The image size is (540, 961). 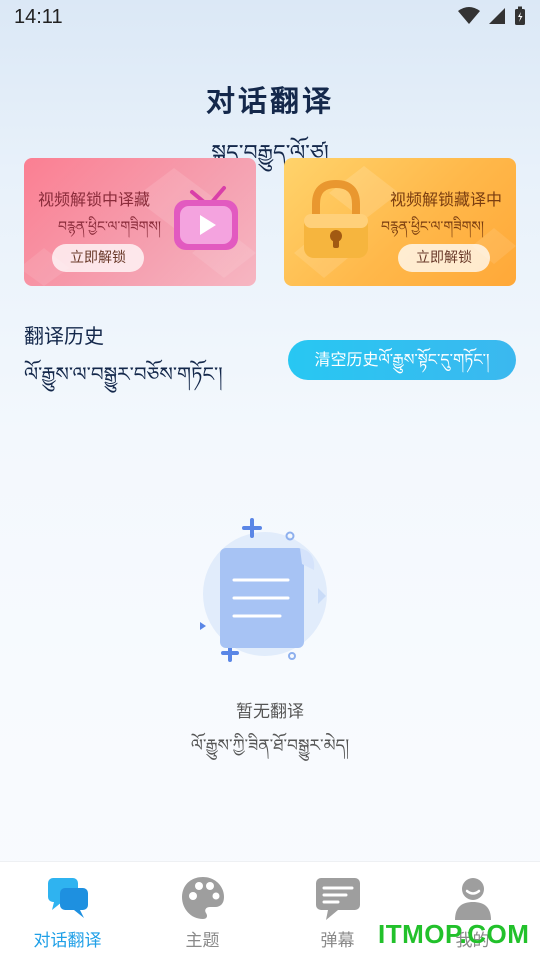 I want to click on video-unlock-bo-to-zh-card: 视频解锁藏译中 བརྙན་ཕྱིང་ལ་གཟིགས། 立即解锁, so click(x=400, y=222).